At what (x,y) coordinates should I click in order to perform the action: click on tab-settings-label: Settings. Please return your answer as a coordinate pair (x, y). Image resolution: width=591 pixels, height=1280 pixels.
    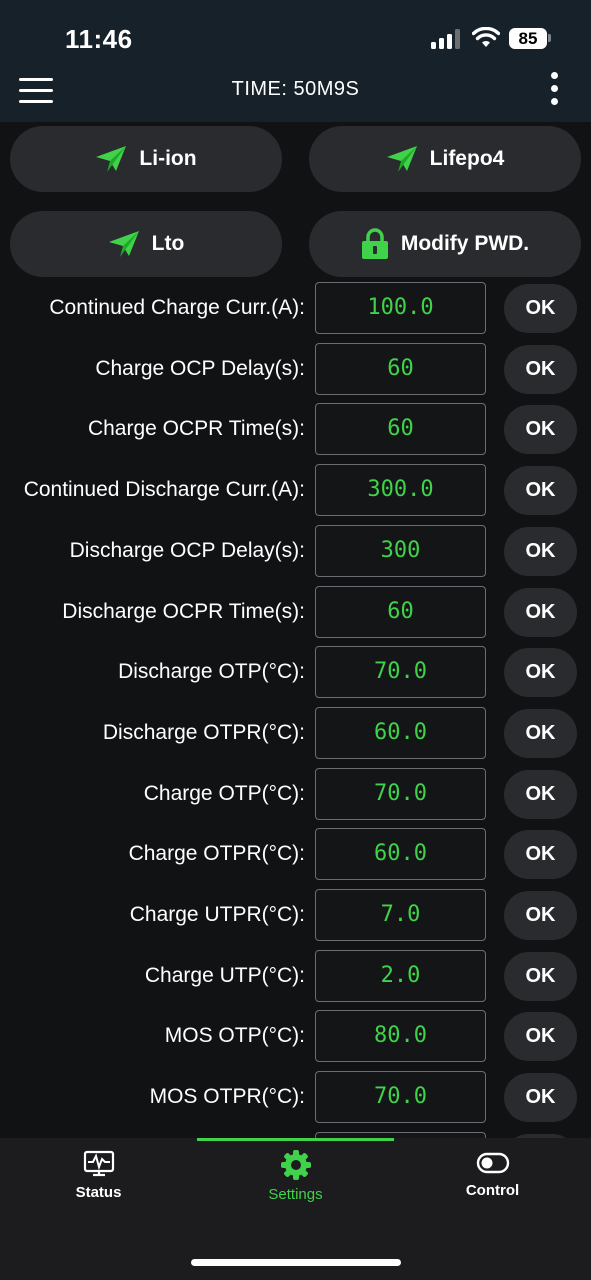
    Looking at the image, I should click on (295, 1194).